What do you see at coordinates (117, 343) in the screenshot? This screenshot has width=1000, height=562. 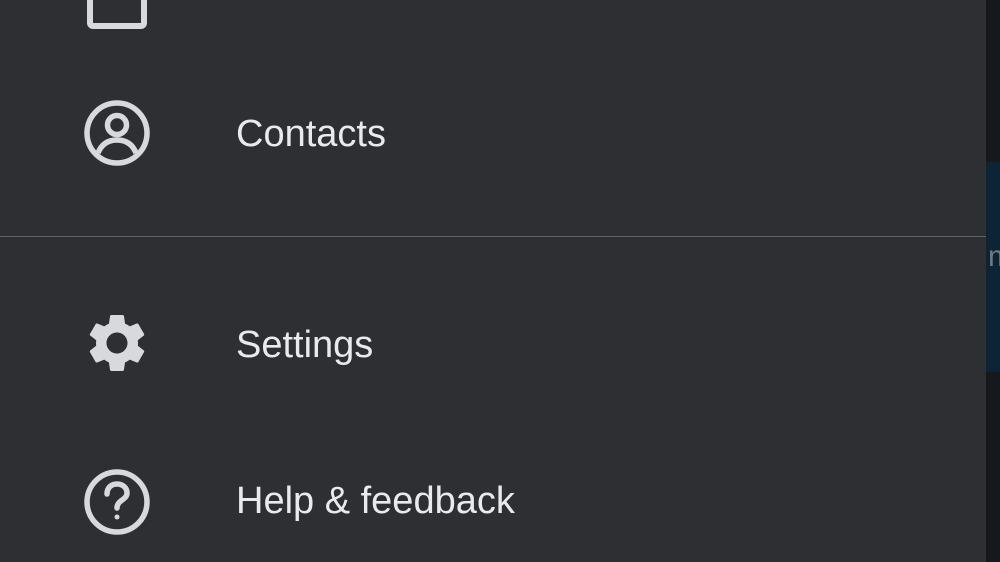 I see `gear-icon` at bounding box center [117, 343].